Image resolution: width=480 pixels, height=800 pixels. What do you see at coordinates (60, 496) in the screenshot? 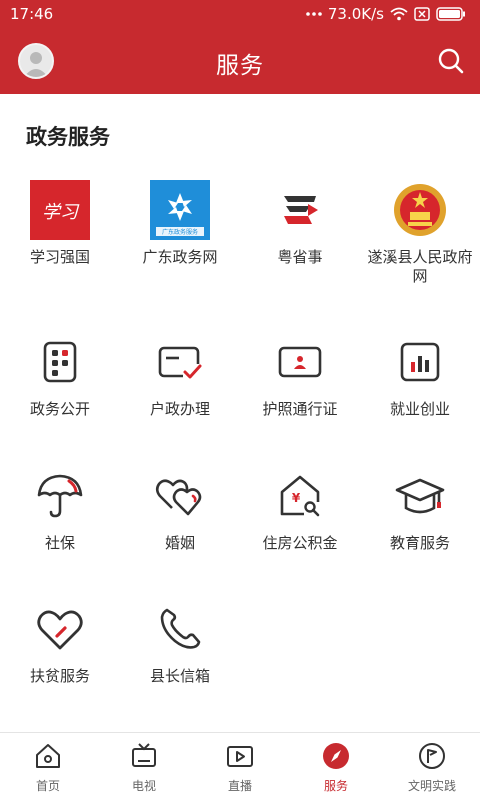
I see `umbrella-icon` at bounding box center [60, 496].